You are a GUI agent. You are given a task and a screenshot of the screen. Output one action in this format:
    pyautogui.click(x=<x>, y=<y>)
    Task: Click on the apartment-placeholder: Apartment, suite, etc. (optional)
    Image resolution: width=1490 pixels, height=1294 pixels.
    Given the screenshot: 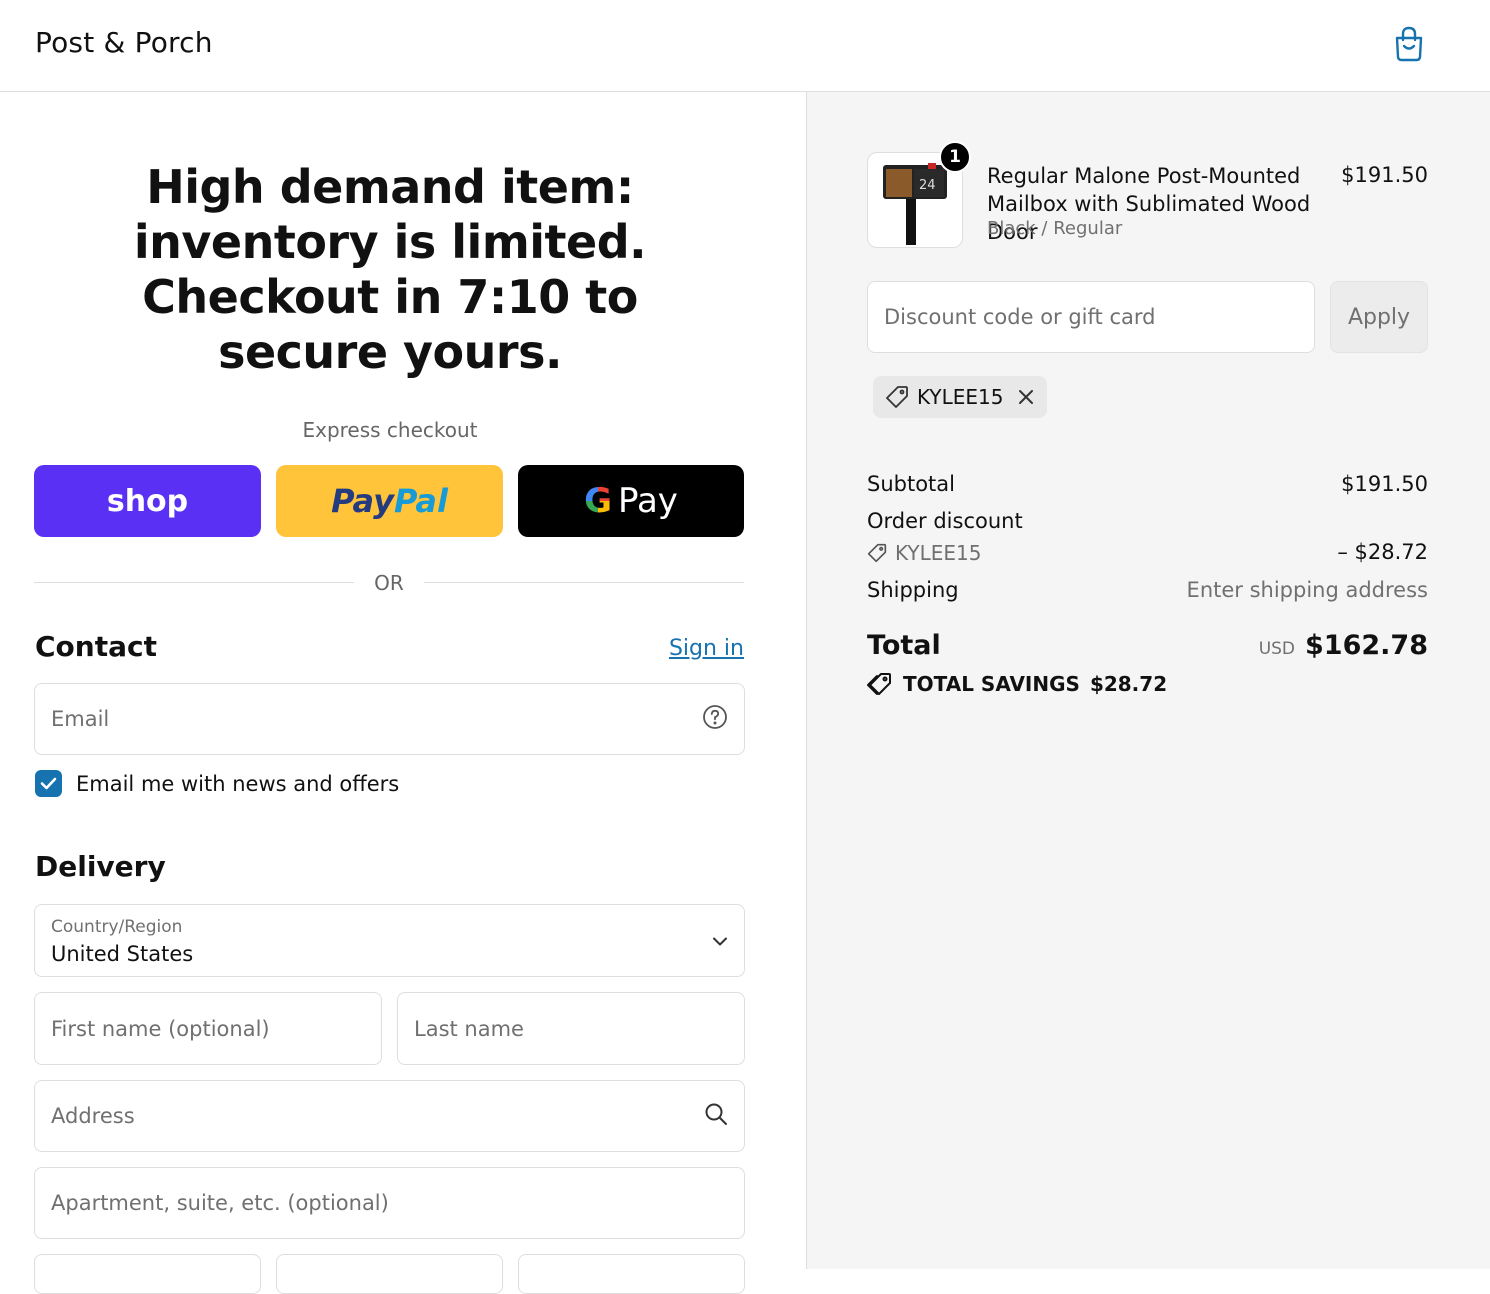 What is the action you would take?
    pyautogui.click(x=220, y=1203)
    